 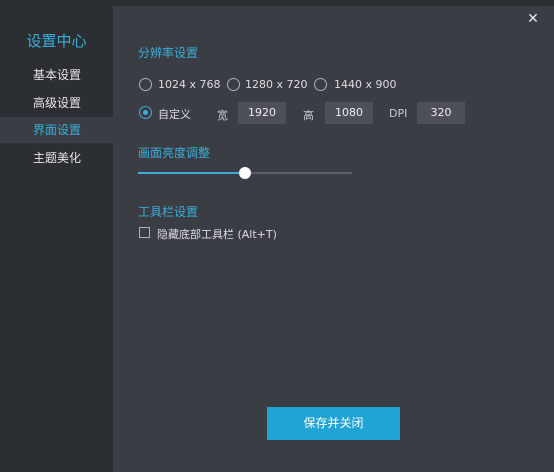 What do you see at coordinates (191, 173) in the screenshot?
I see `brightness-slider-fill` at bounding box center [191, 173].